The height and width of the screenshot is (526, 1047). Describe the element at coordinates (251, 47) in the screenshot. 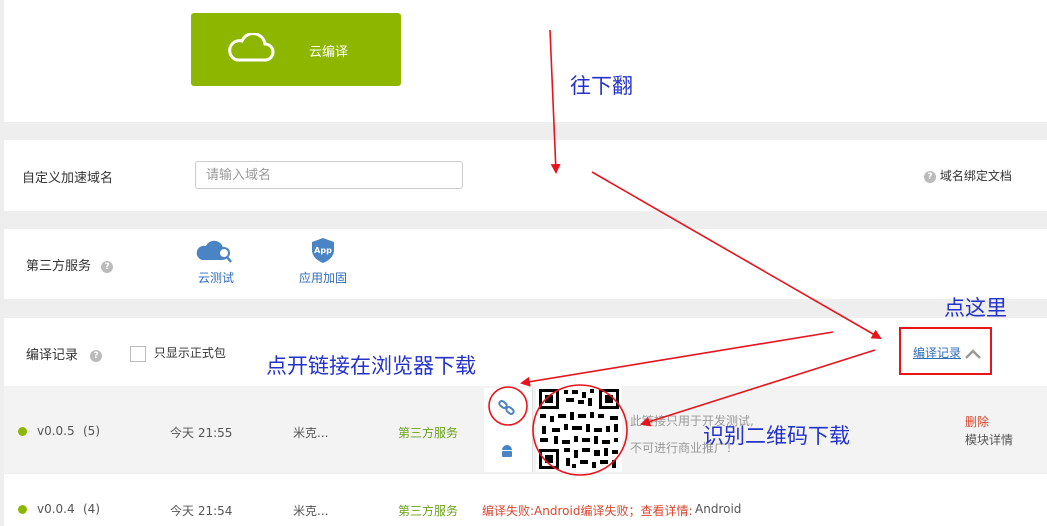

I see `cloud-icon` at that location.